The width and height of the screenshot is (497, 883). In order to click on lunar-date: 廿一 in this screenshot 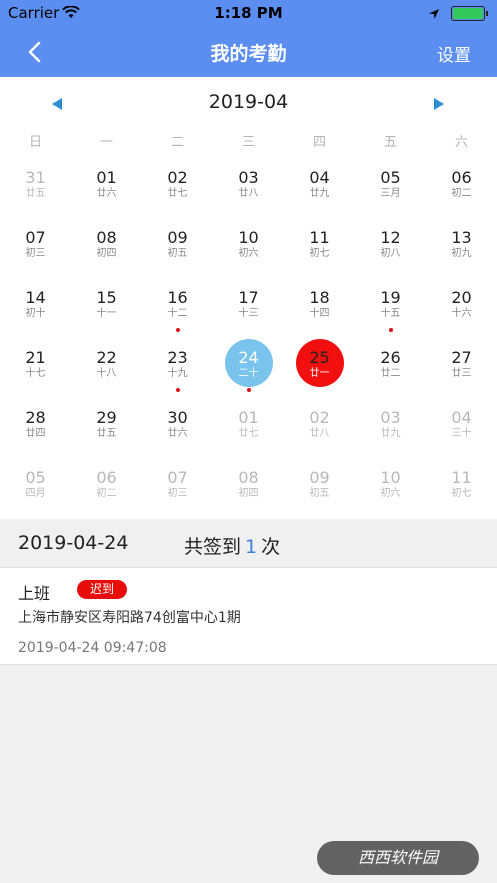, I will do `click(319, 373)`.